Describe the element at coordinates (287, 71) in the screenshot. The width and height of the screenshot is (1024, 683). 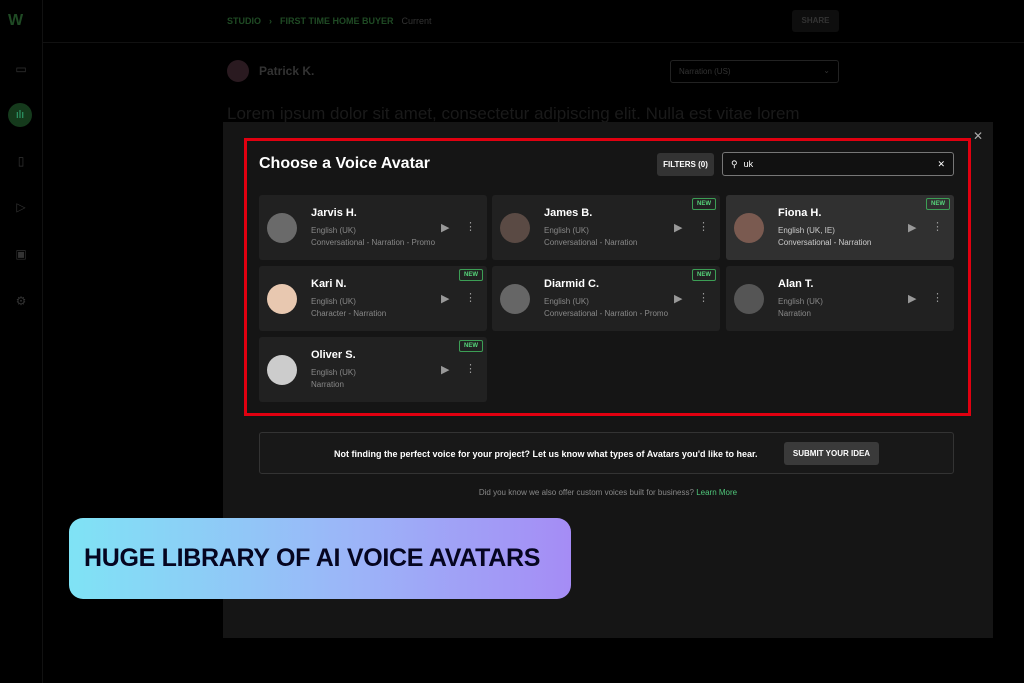
I see `author-name: Patrick K.` at that location.